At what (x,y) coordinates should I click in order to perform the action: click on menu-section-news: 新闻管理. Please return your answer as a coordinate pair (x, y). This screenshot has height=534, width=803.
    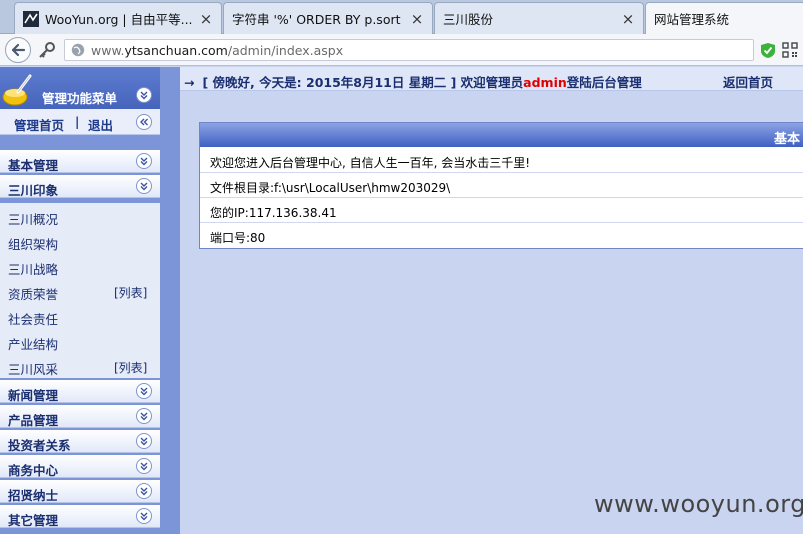
    Looking at the image, I should click on (80, 391).